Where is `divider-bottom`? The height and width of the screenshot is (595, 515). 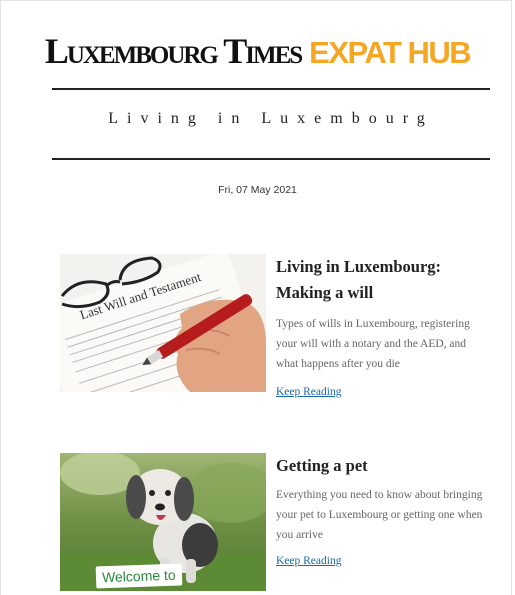 divider-bottom is located at coordinates (271, 159).